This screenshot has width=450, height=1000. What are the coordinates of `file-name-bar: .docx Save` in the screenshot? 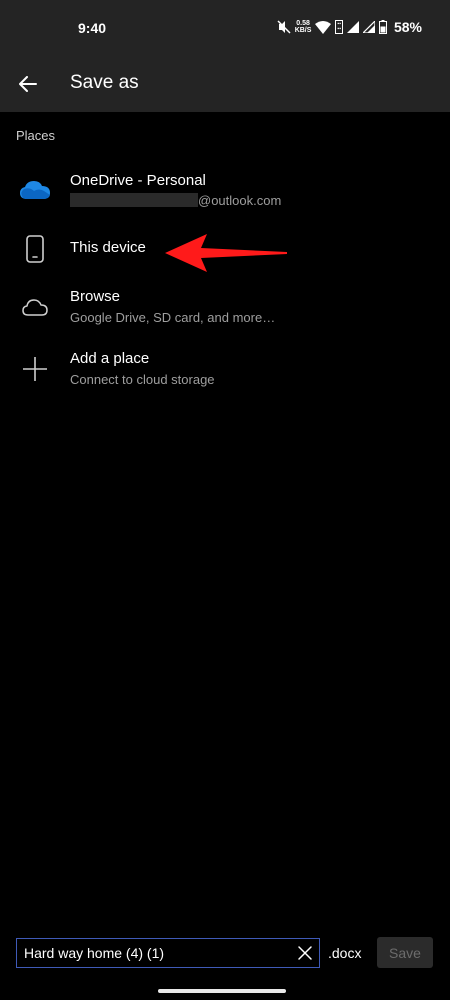 It's located at (225, 954).